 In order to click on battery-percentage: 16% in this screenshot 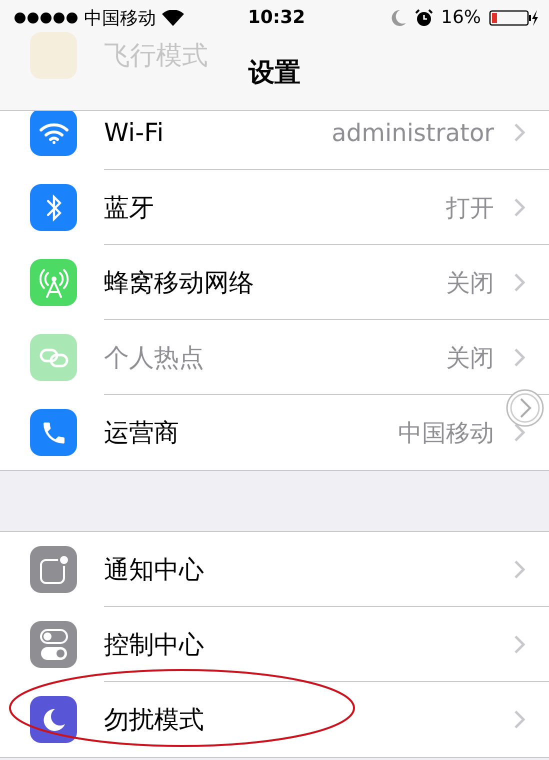, I will do `click(461, 17)`.